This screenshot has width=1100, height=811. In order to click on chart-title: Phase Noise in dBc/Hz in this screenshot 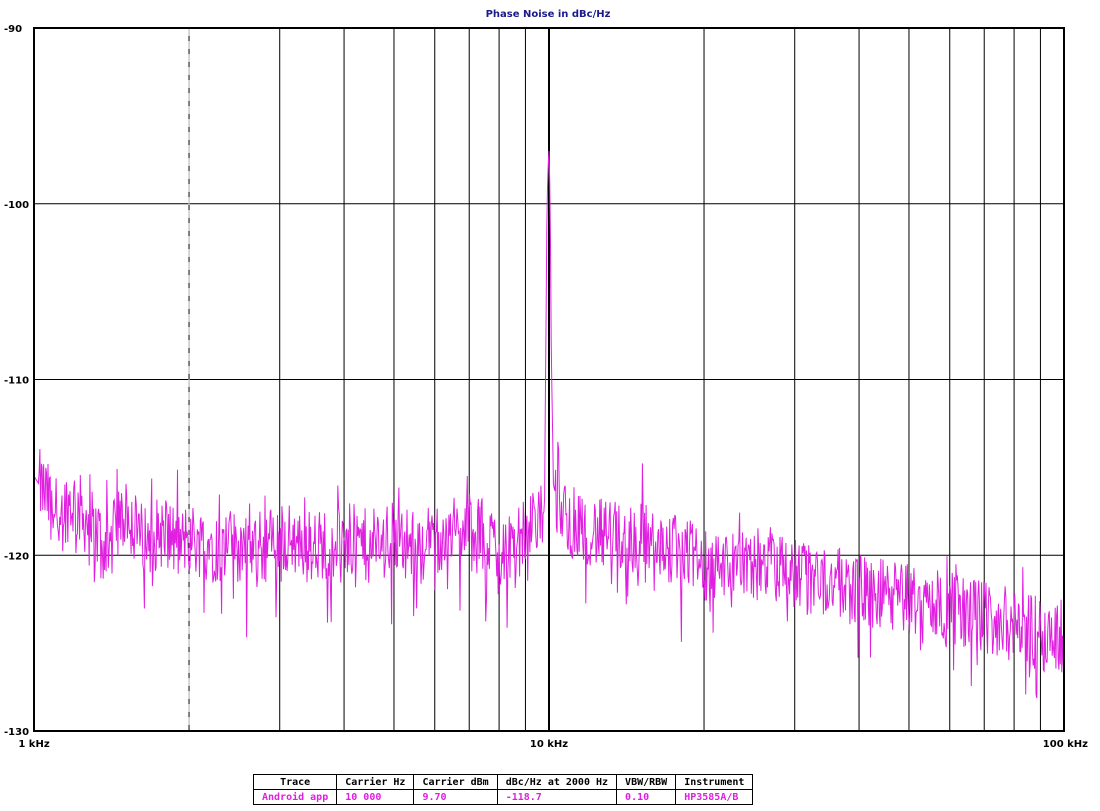, I will do `click(548, 14)`.